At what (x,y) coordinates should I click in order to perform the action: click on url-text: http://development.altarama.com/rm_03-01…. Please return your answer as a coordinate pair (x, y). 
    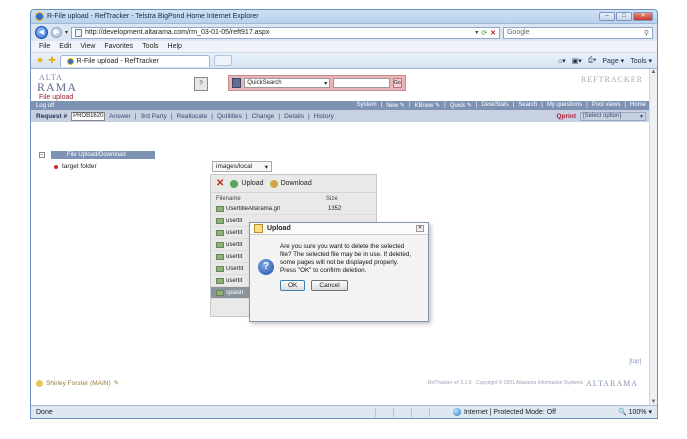
    Looking at the image, I should click on (177, 32).